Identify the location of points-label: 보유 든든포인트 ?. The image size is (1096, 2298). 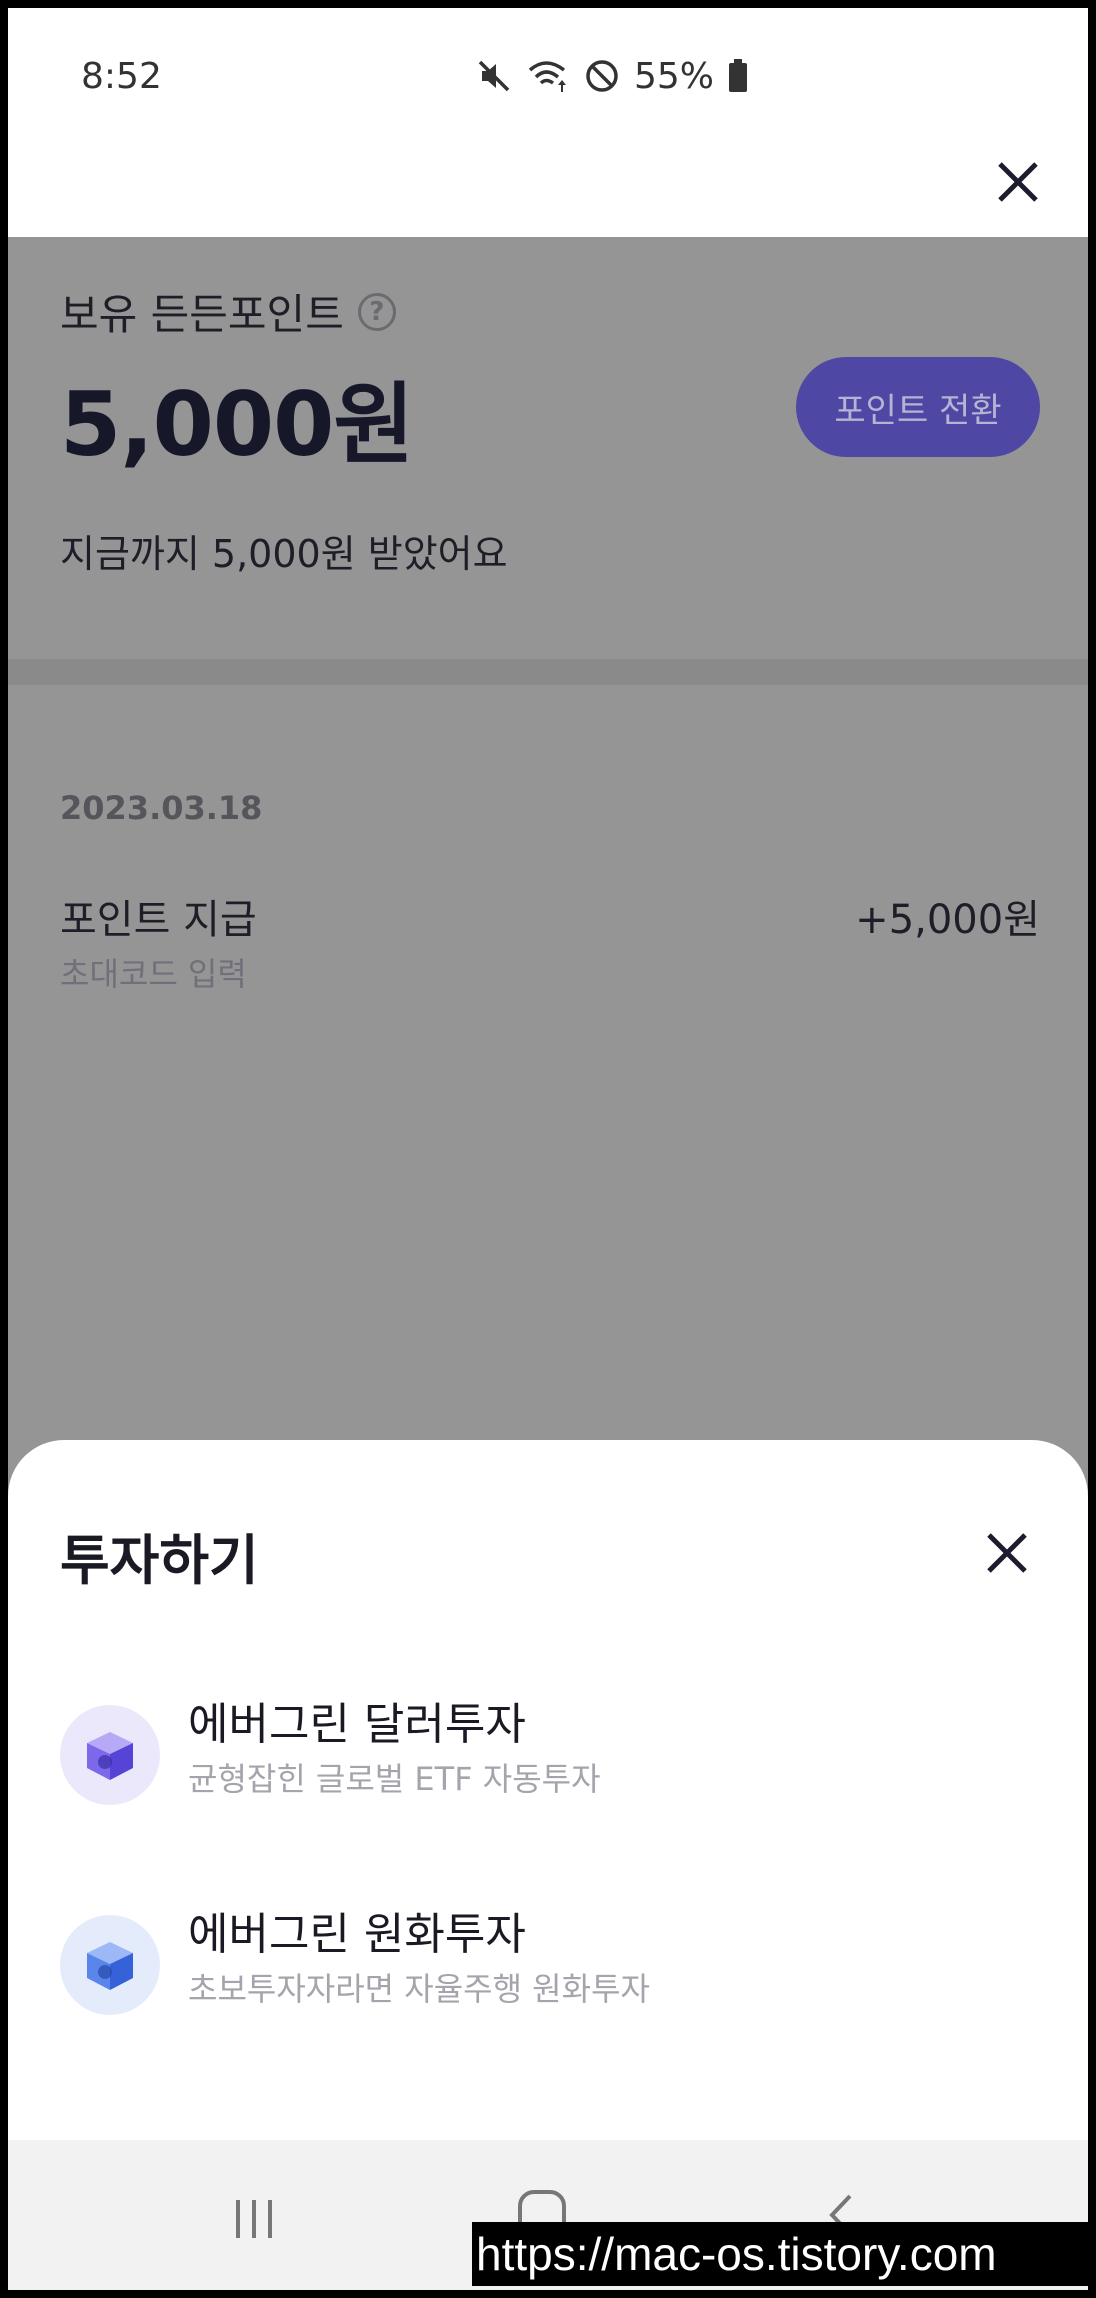
(228, 311).